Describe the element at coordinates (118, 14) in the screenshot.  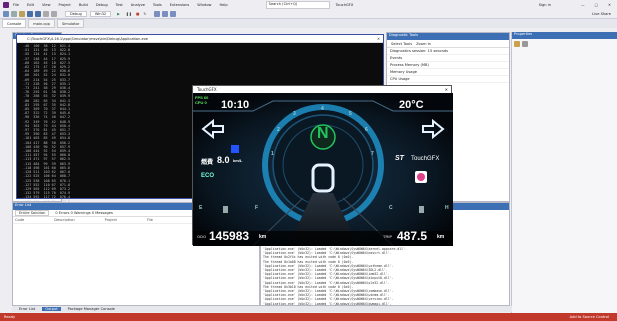
I see `start-debug-icon: ▶` at that location.